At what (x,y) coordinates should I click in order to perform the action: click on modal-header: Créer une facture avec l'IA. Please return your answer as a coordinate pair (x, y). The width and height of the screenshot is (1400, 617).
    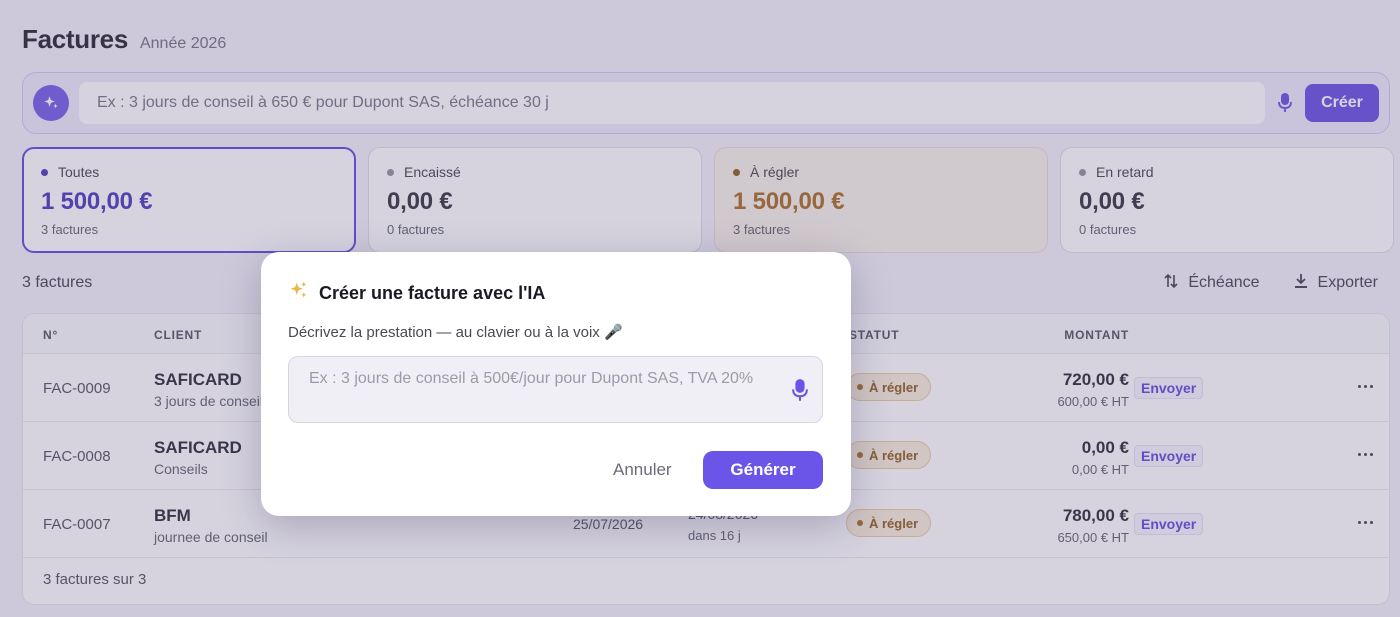
    Looking at the image, I should click on (416, 293).